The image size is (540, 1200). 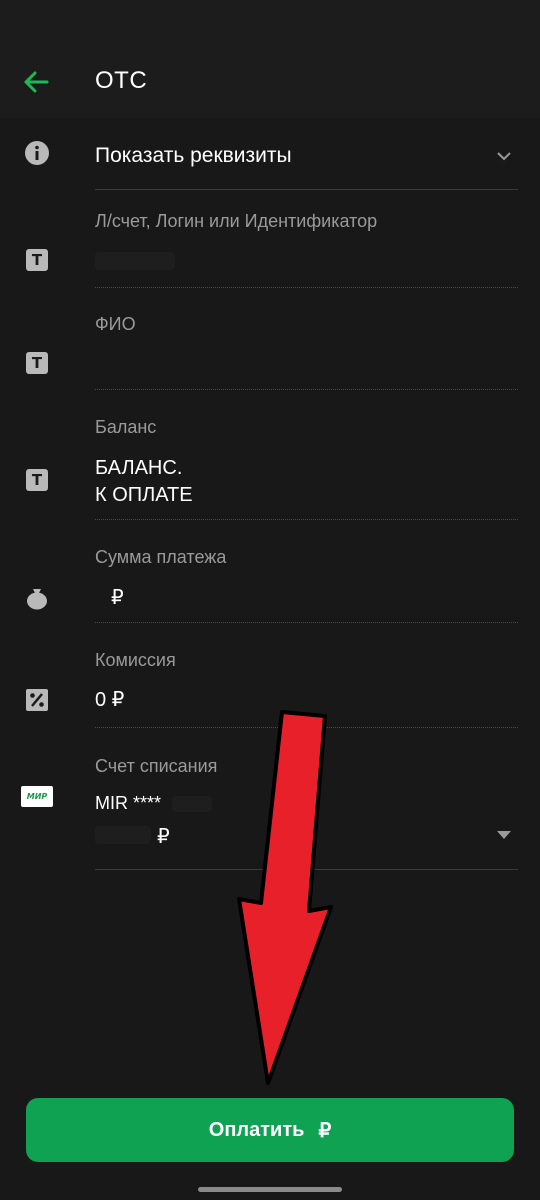 I want to click on dropdown-arrow-icon, so click(x=504, y=835).